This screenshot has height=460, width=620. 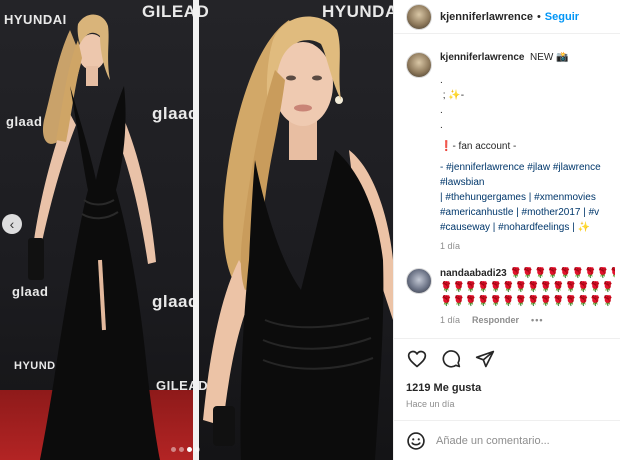 I want to click on emoji-icon, so click(x=416, y=441).